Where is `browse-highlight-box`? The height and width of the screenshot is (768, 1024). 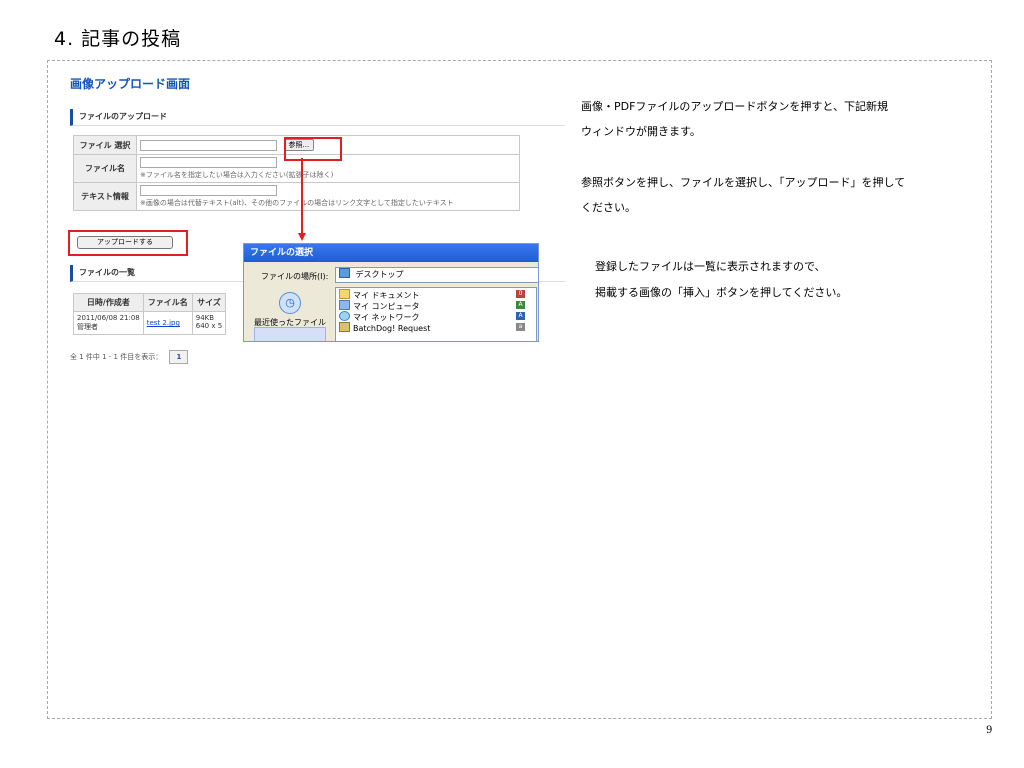 browse-highlight-box is located at coordinates (313, 149).